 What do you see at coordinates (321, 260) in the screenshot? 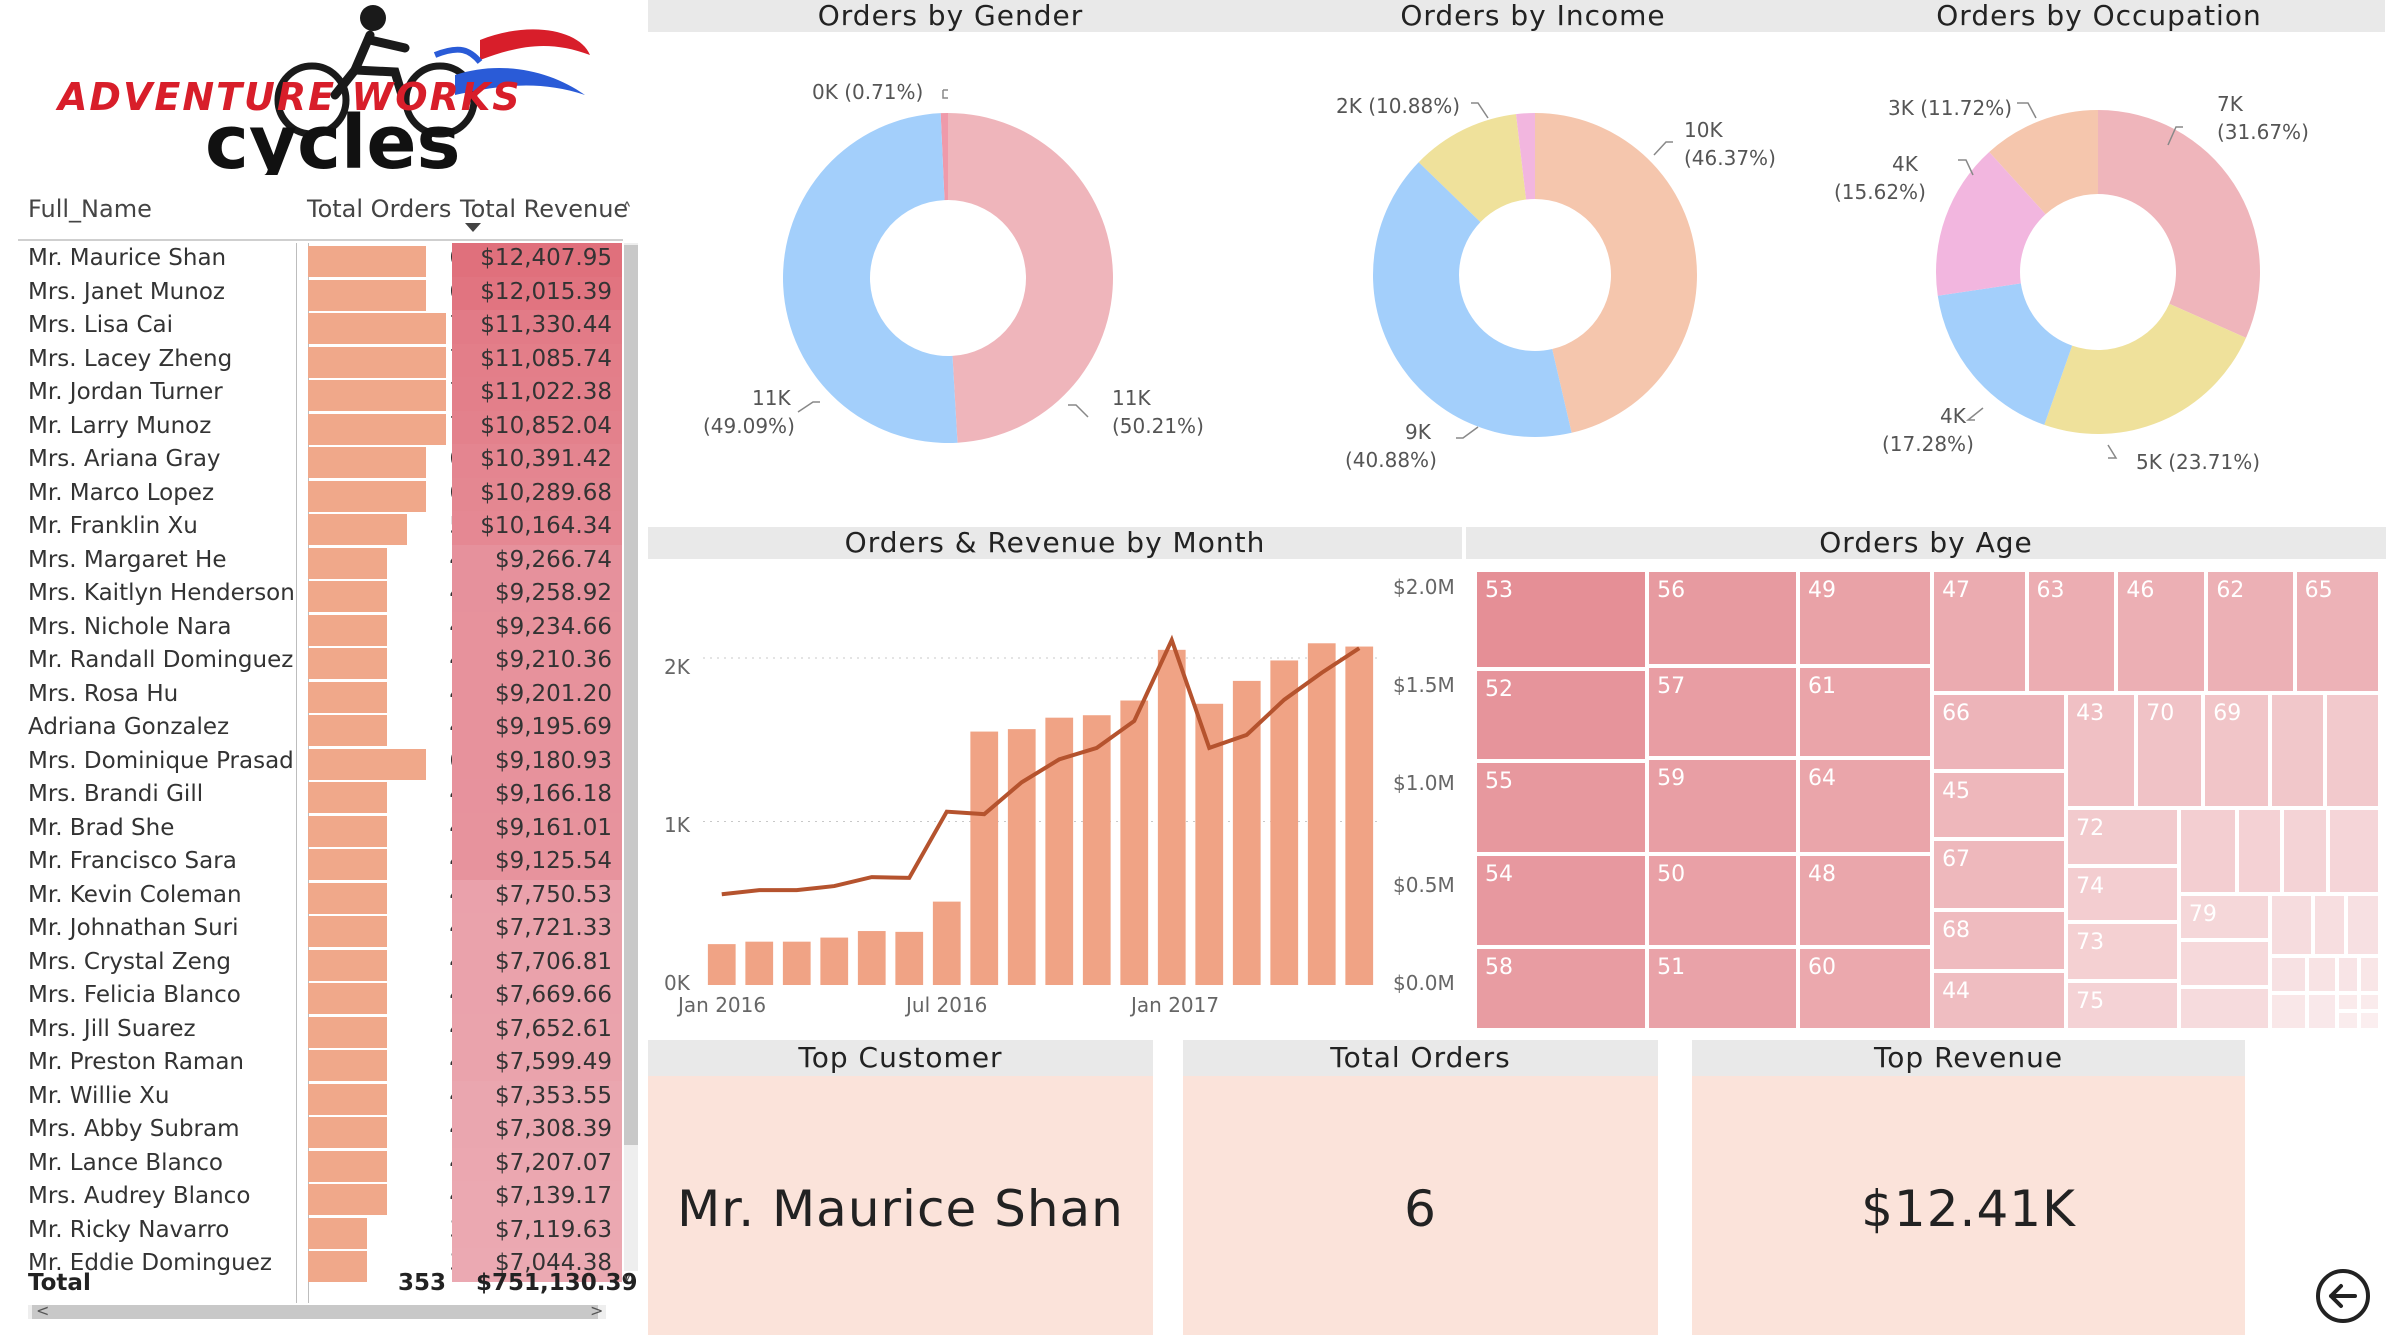
I see `table-row: Mr. Maurice Shan6$12,407.95` at bounding box center [321, 260].